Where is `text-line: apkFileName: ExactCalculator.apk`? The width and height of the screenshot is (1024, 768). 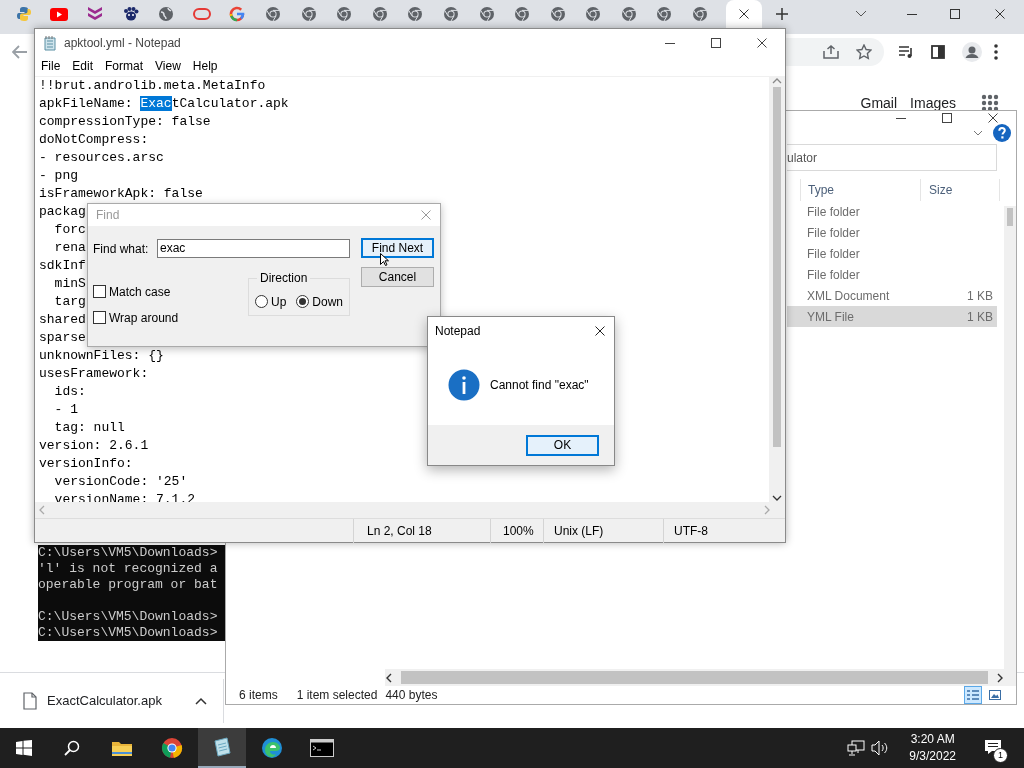 text-line: apkFileName: ExactCalculator.apk is located at coordinates (164, 104).